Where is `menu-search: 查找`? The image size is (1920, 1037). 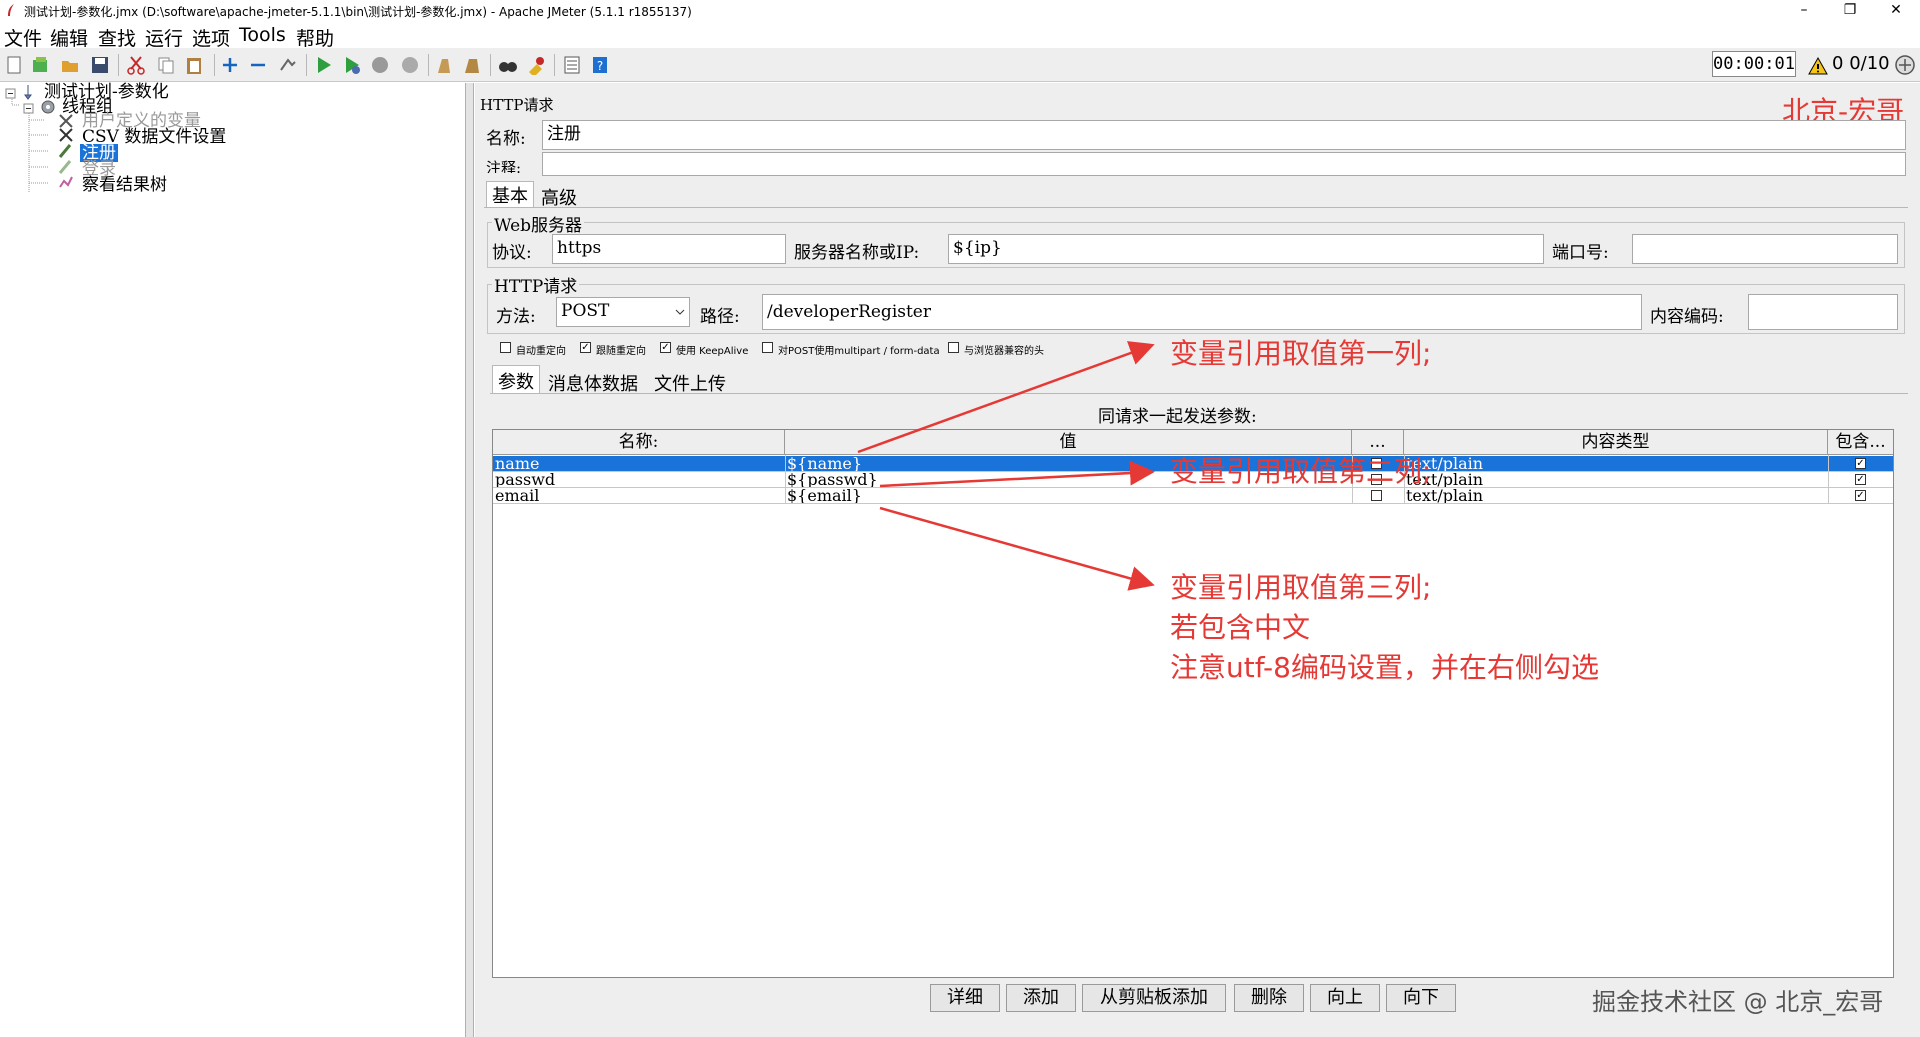
menu-search: 查找 is located at coordinates (117, 37).